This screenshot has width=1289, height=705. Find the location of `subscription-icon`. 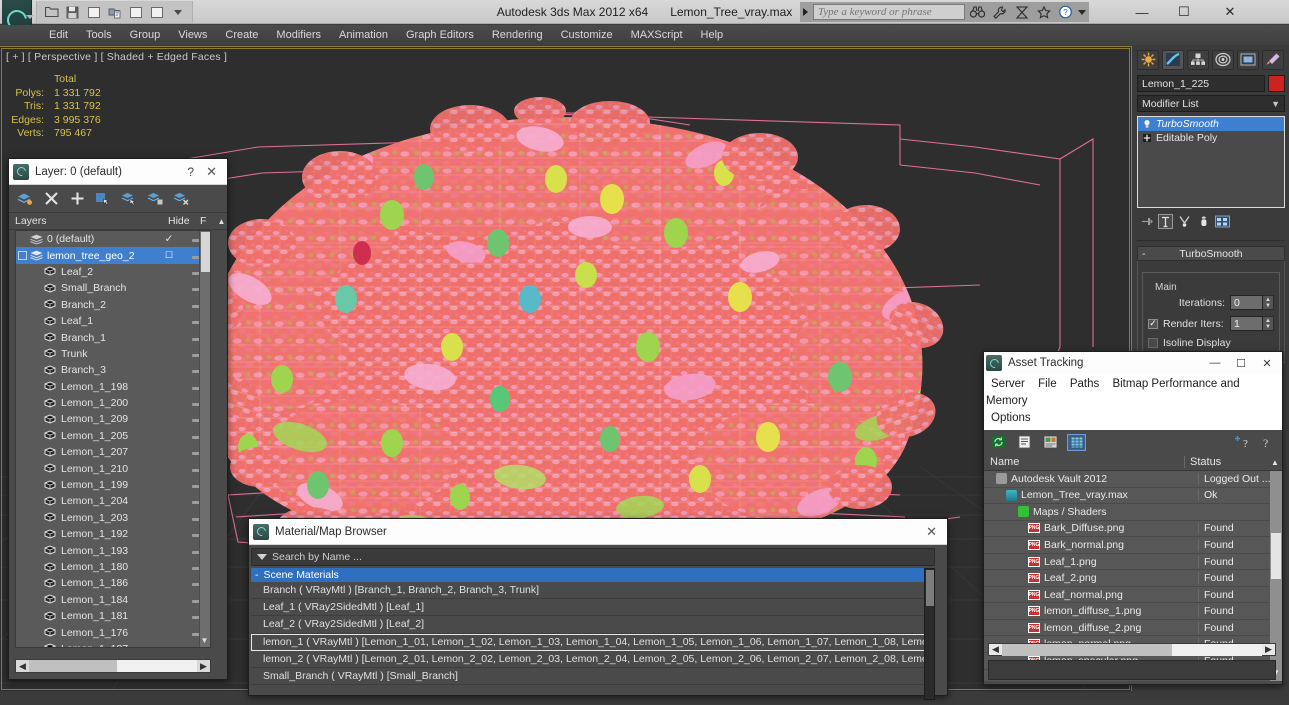

subscription-icon is located at coordinates (1021, 12).